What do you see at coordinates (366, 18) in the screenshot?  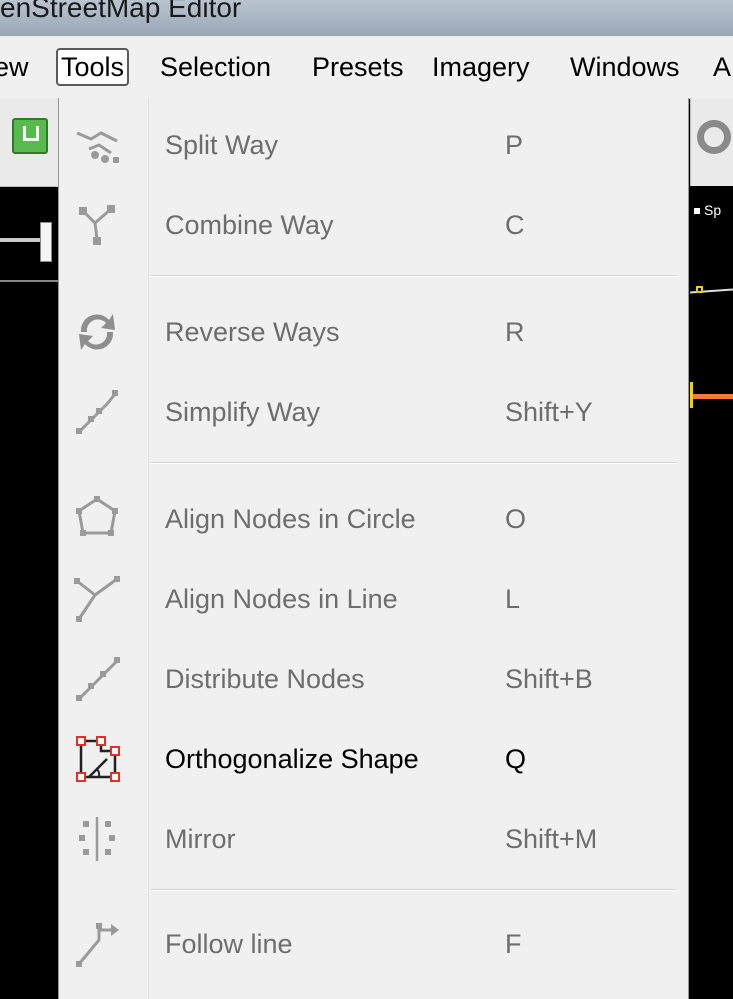 I see `title-bar: enStreetMap Editor` at bounding box center [366, 18].